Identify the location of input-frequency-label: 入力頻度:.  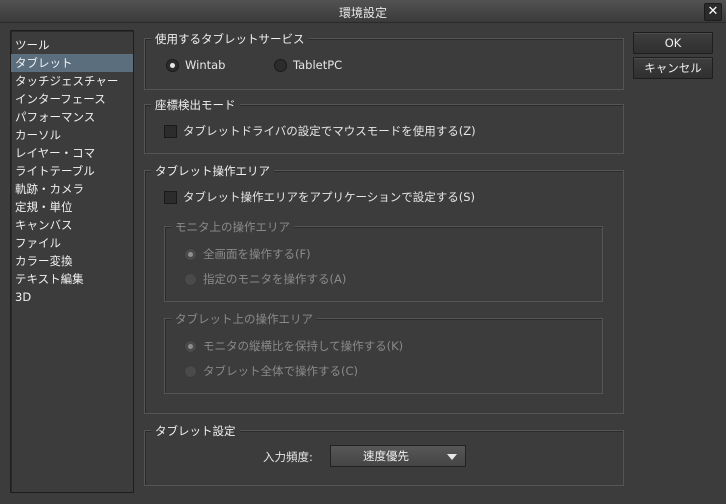
(288, 457).